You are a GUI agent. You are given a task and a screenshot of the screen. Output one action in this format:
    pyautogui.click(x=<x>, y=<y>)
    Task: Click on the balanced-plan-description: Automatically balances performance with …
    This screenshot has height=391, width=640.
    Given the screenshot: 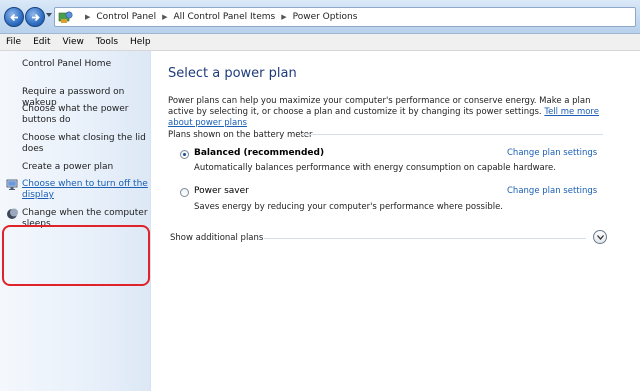 What is the action you would take?
    pyautogui.click(x=375, y=168)
    